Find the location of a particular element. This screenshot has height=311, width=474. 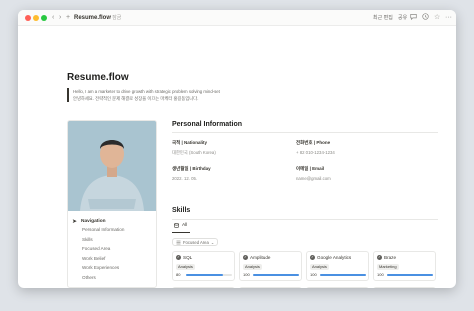

nav-item-focused-area: Focused Area is located at coordinates (113, 249).